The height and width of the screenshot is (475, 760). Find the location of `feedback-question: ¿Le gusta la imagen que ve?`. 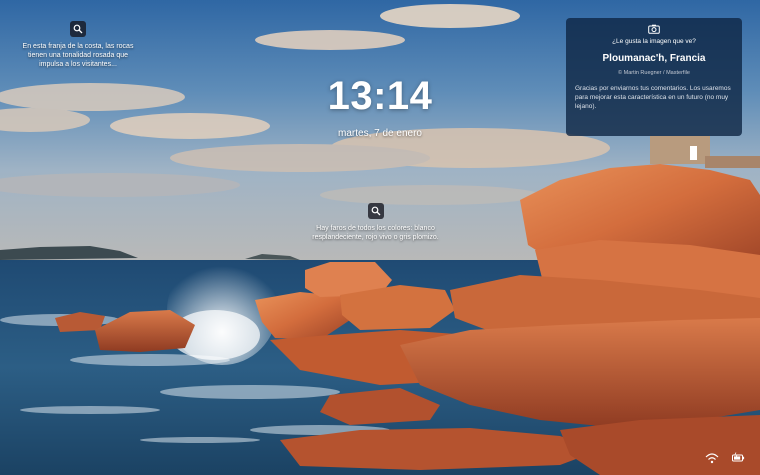

feedback-question: ¿Le gusta la imagen que ve? is located at coordinates (654, 41).